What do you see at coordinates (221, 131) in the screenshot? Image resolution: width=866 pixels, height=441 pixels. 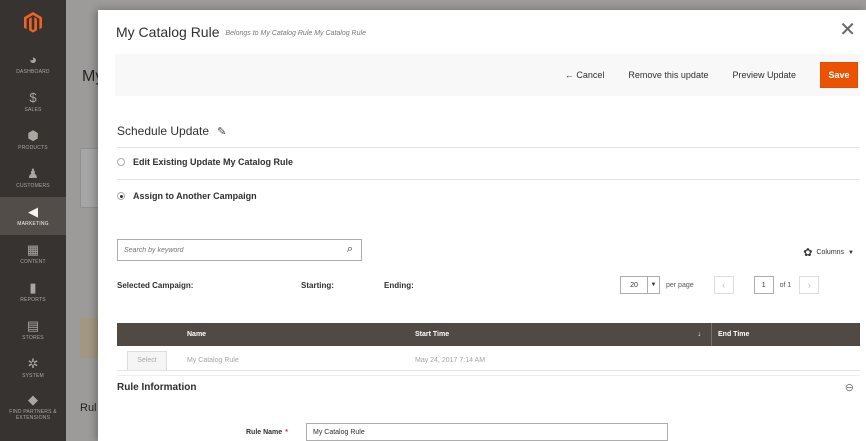 I see `pencil-icon: ✎` at bounding box center [221, 131].